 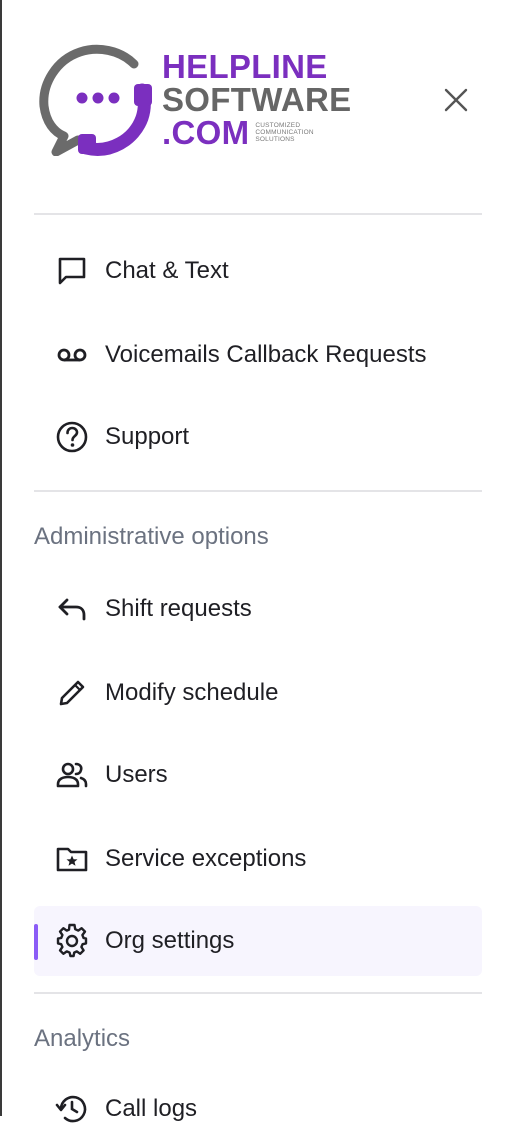 I want to click on nav-item-label: Support, so click(x=147, y=436).